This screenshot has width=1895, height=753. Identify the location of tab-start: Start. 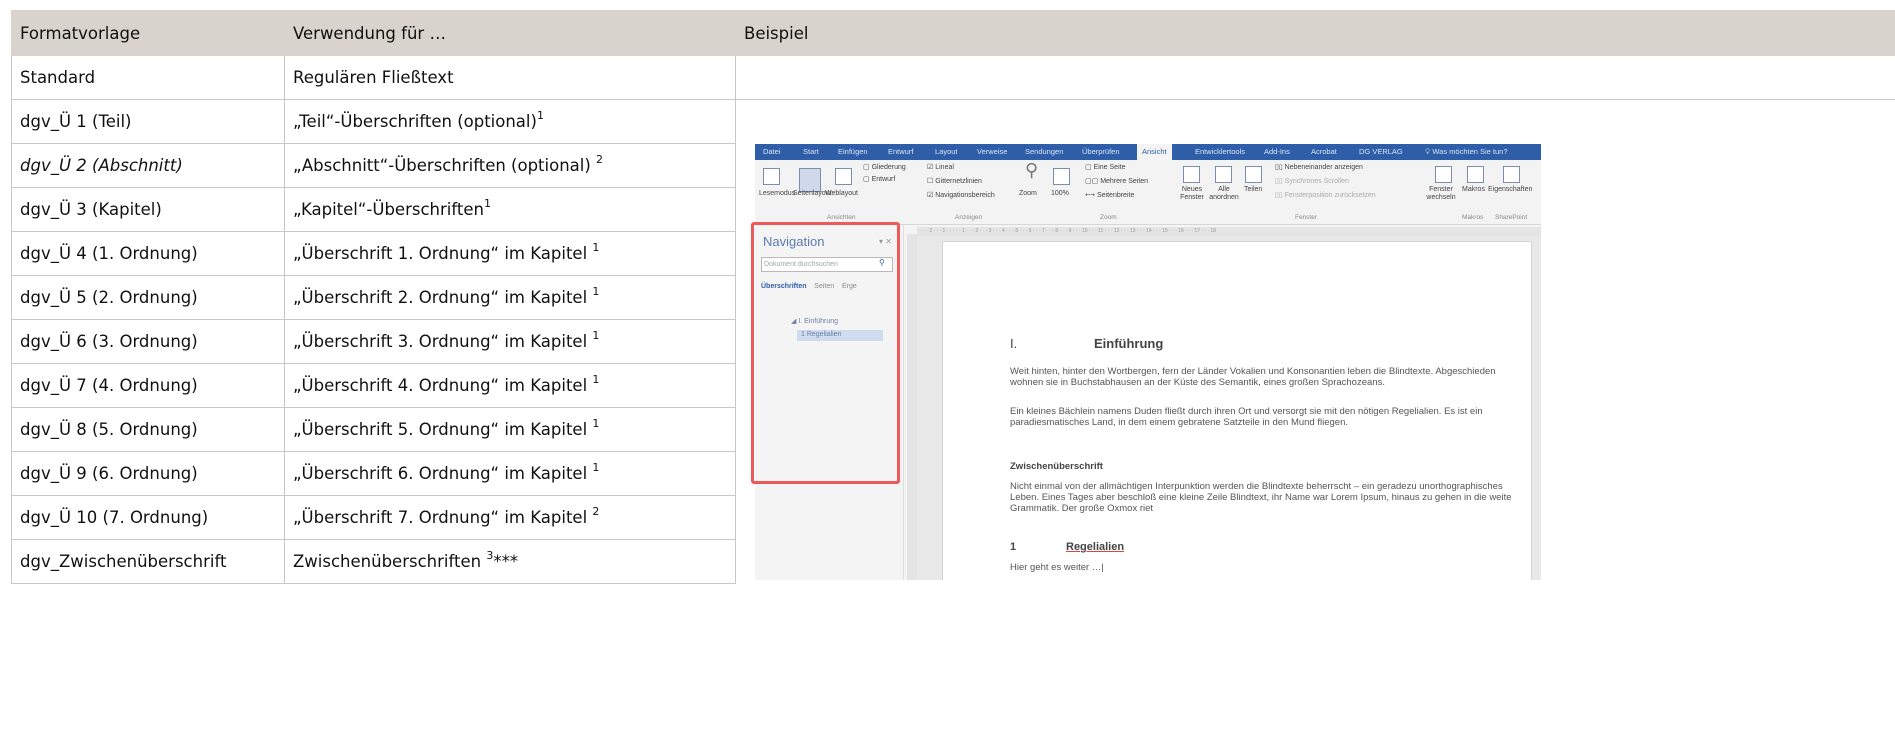
(811, 152).